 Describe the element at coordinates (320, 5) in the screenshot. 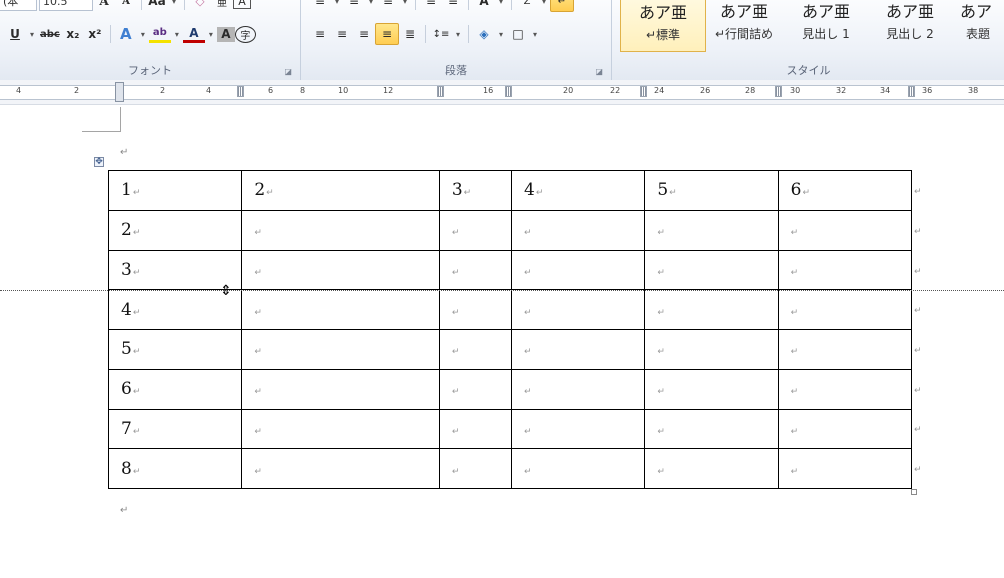

I see `bullets-button: ≡` at that location.